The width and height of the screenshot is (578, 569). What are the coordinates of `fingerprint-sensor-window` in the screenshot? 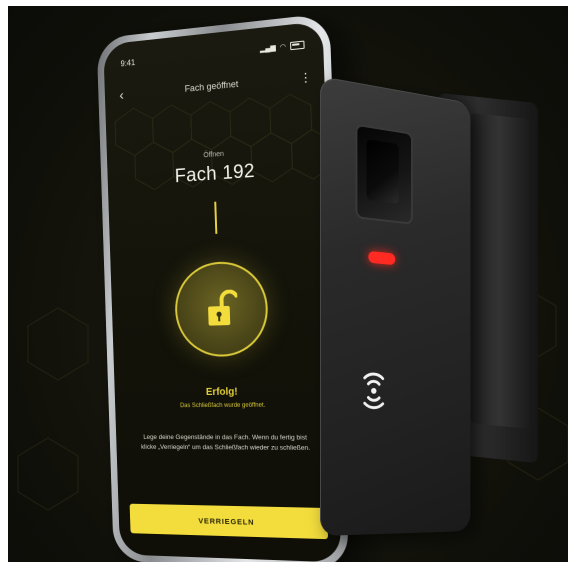 It's located at (382, 171).